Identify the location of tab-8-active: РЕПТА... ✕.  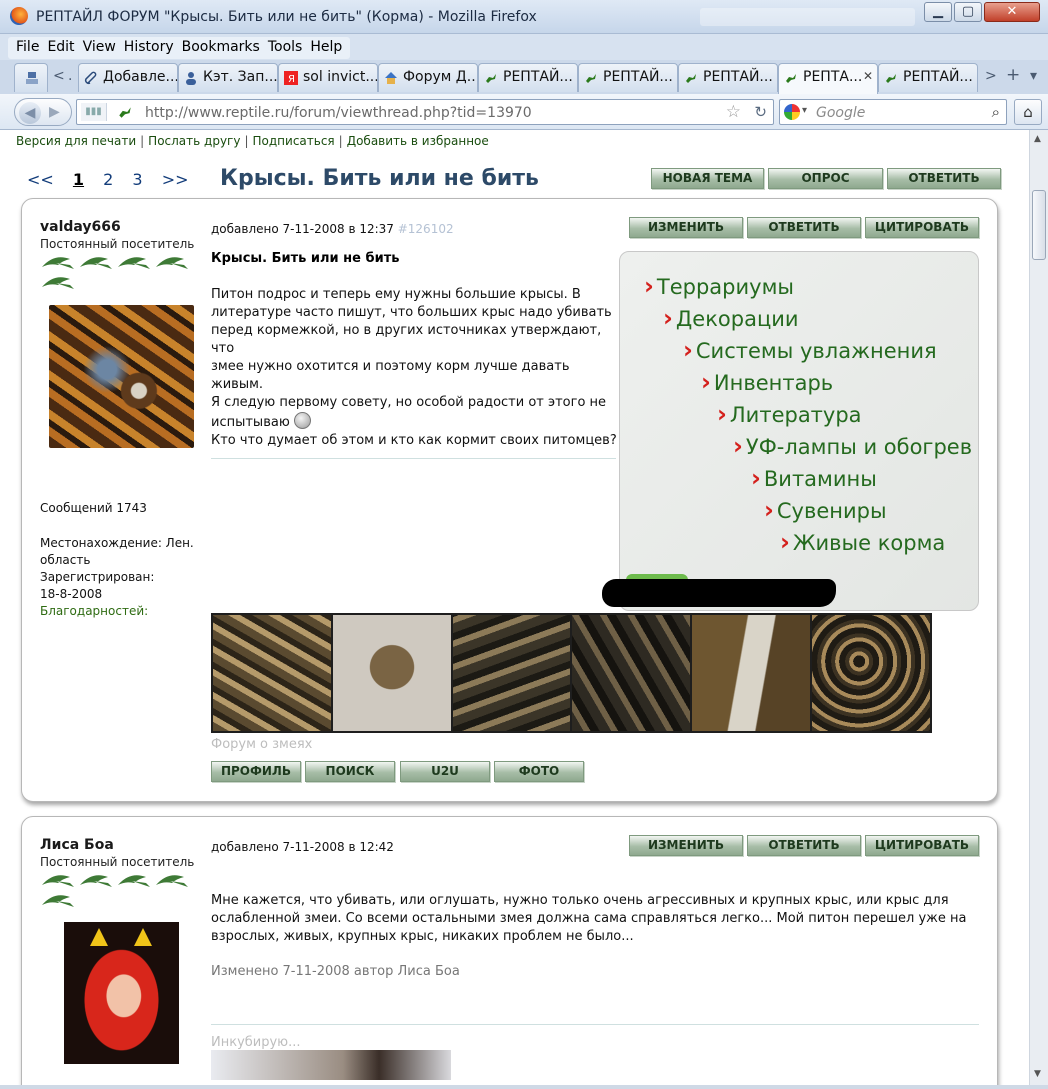
(828, 78).